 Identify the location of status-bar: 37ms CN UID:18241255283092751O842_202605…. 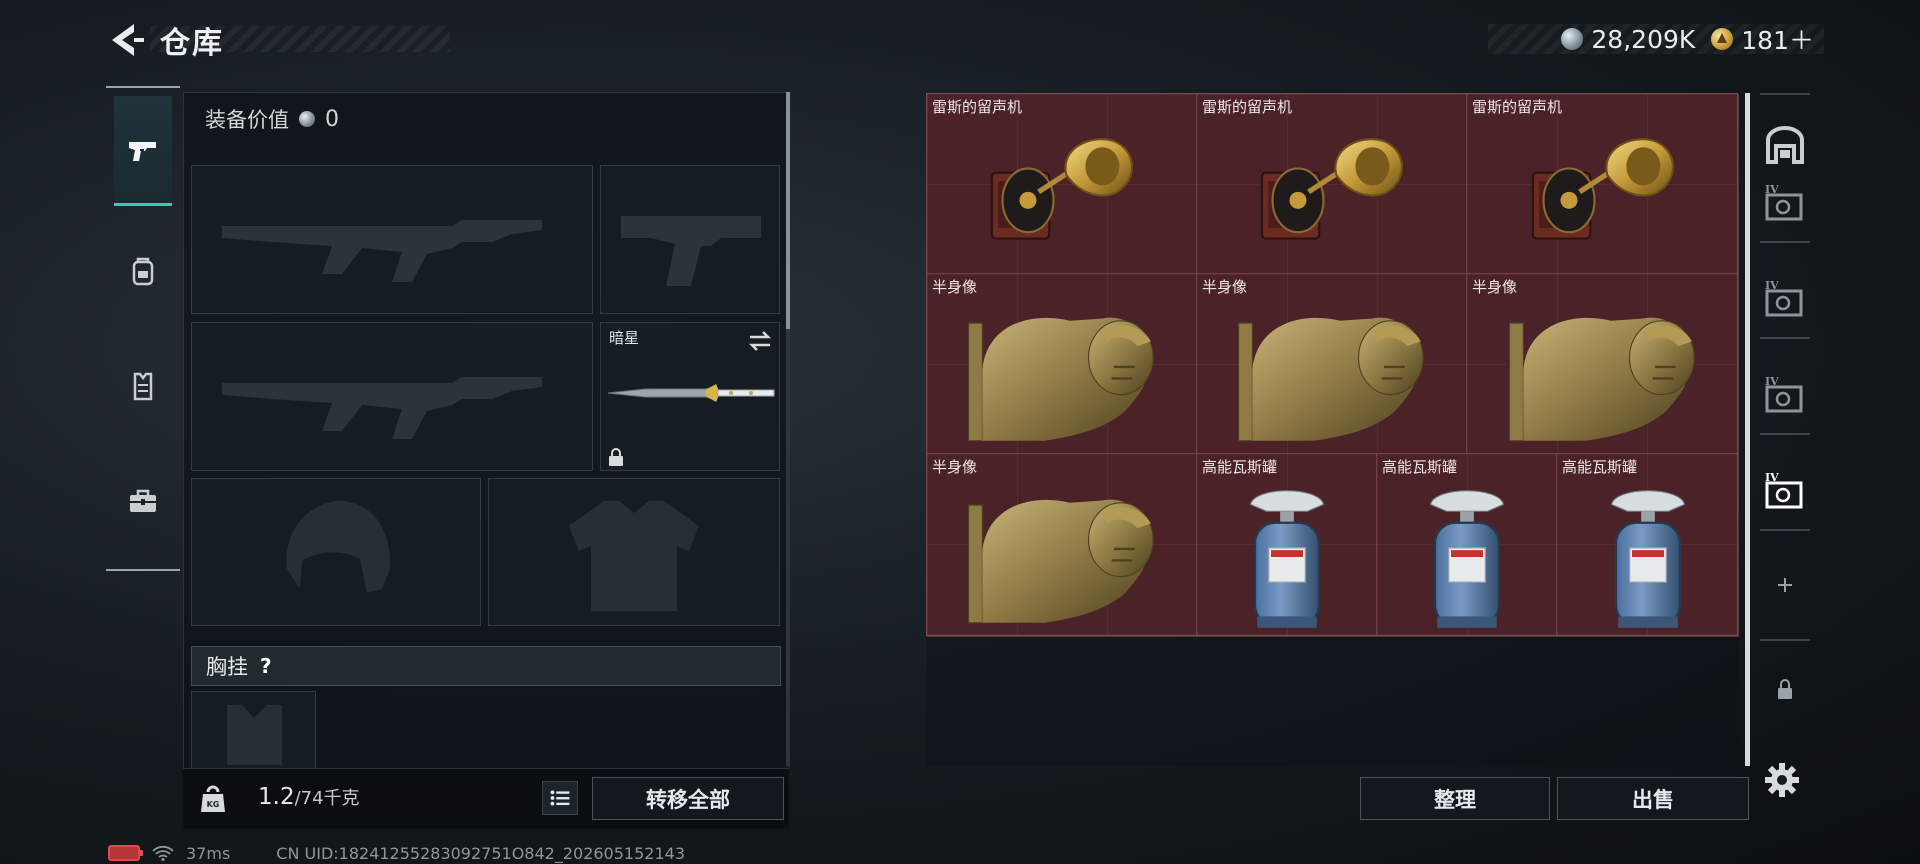
(396, 853).